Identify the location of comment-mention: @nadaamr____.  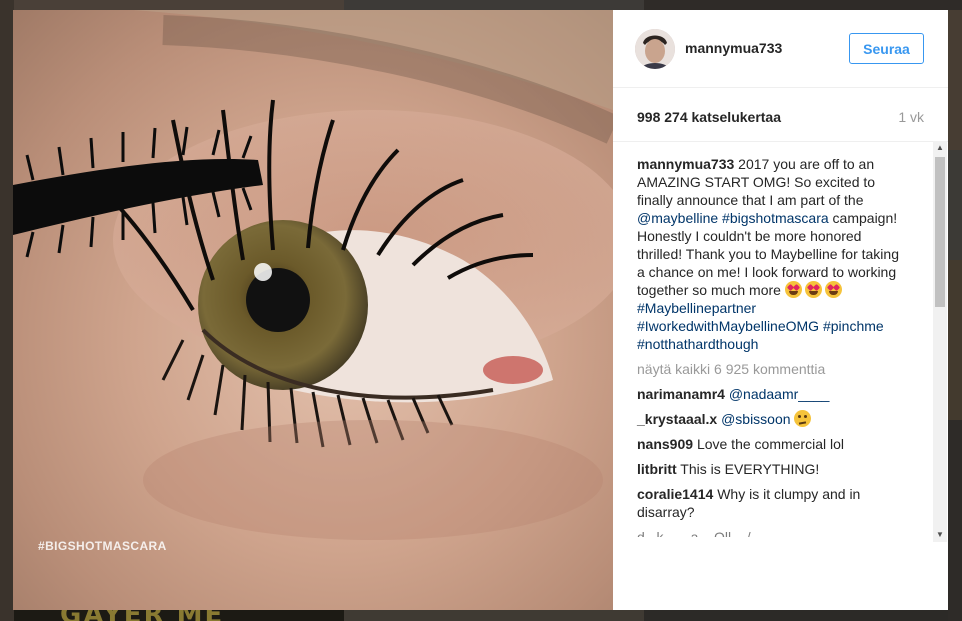
(779, 394).